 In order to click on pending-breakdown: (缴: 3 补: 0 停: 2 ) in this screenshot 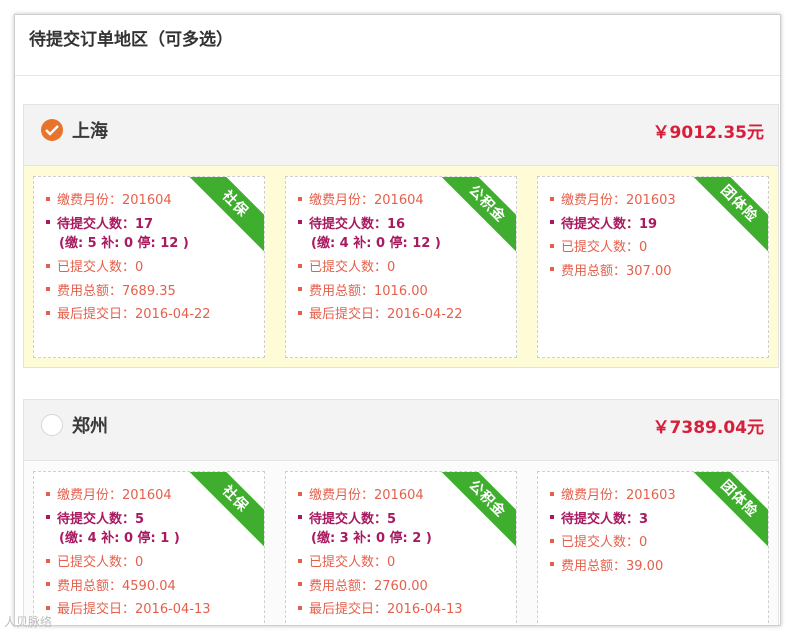, I will do `click(371, 538)`.